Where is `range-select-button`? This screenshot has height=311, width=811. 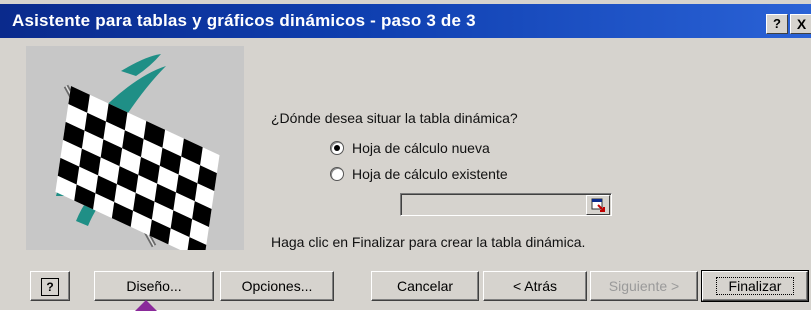 range-select-button is located at coordinates (598, 205).